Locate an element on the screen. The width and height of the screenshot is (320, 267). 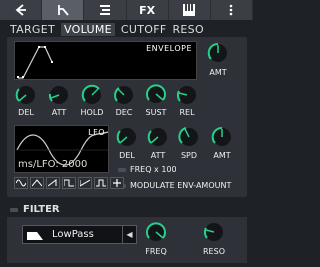
envelope-graph: ENVELOPE is located at coordinates (105, 60).